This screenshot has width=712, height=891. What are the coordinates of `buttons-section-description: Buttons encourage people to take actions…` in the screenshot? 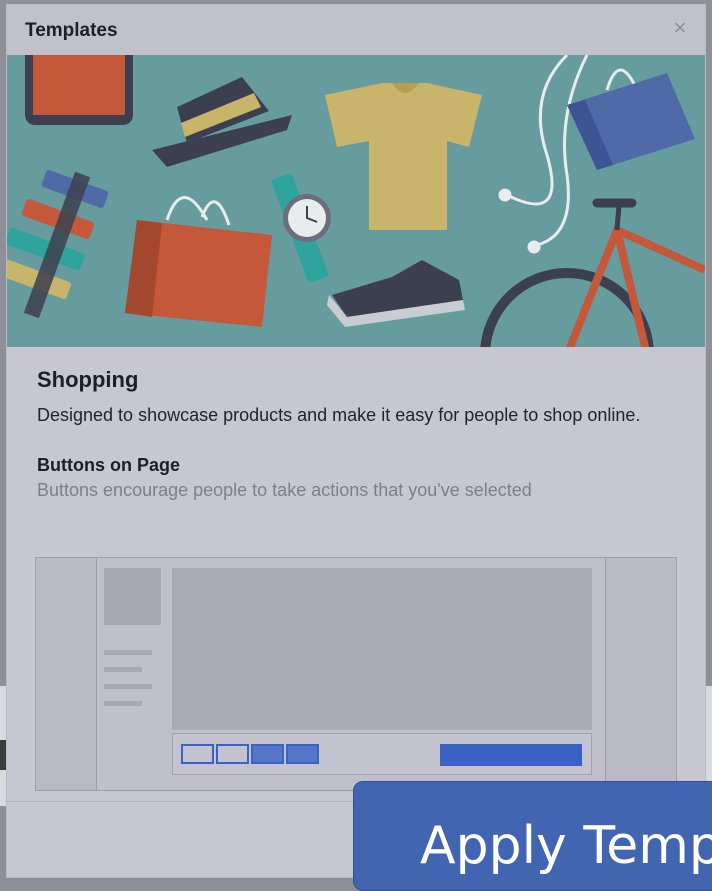 It's located at (284, 490).